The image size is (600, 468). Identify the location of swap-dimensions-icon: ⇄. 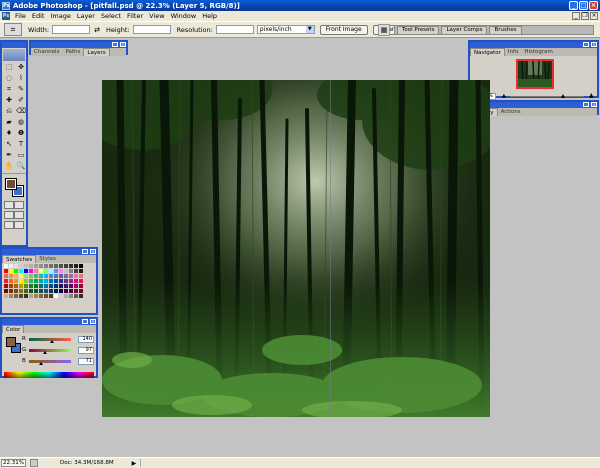
(97, 30).